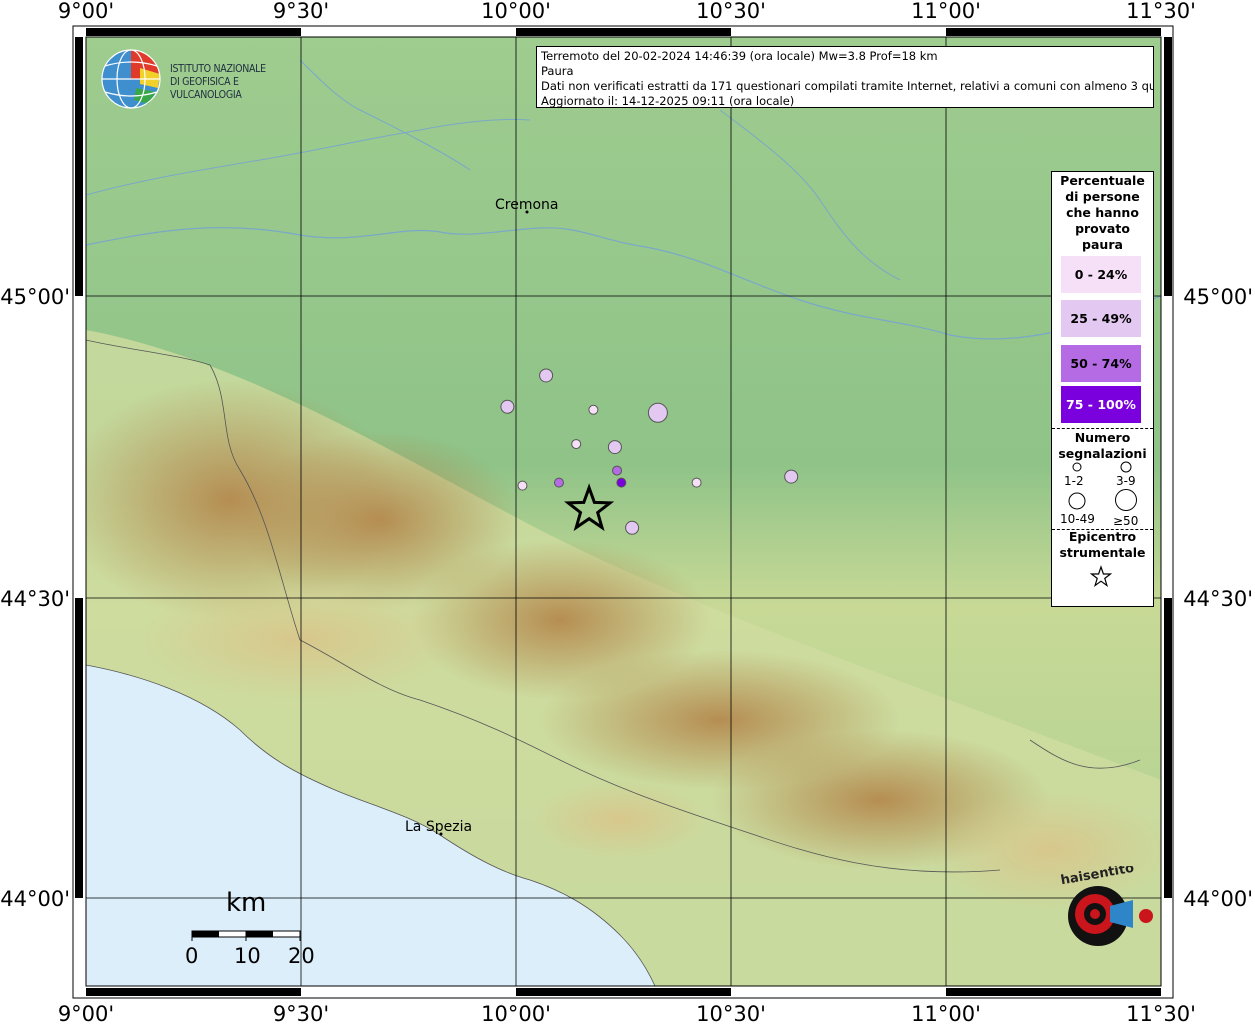 The height and width of the screenshot is (1024, 1255). What do you see at coordinates (1102, 428) in the screenshot?
I see `legend-separator` at bounding box center [1102, 428].